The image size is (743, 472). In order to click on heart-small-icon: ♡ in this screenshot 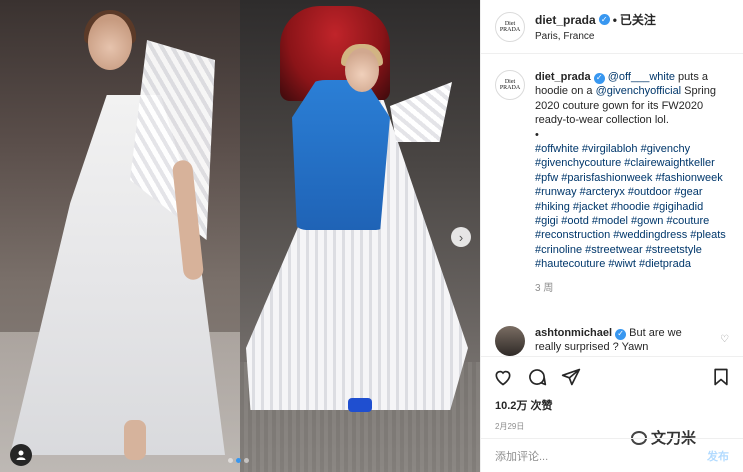, I will do `click(724, 339)`.